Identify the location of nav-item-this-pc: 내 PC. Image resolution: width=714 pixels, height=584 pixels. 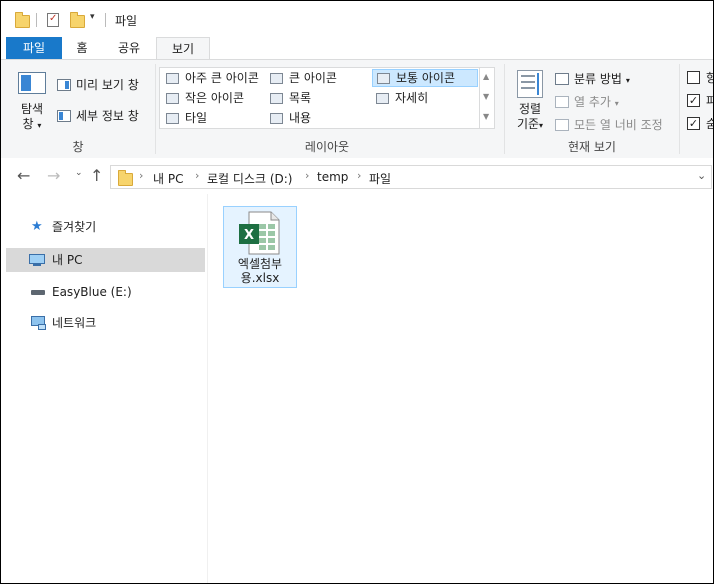
(105, 260).